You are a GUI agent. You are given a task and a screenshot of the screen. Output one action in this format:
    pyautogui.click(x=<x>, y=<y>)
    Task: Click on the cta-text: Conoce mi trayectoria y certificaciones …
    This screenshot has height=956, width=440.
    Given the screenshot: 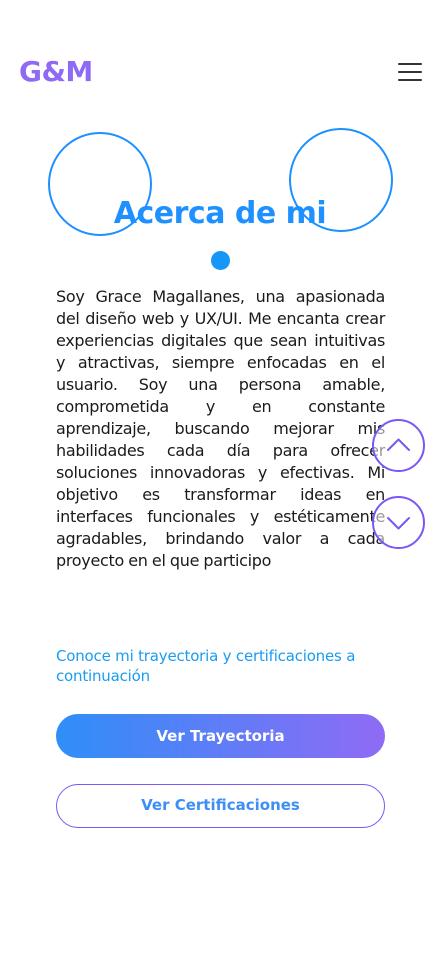 What is the action you would take?
    pyautogui.click(x=206, y=666)
    